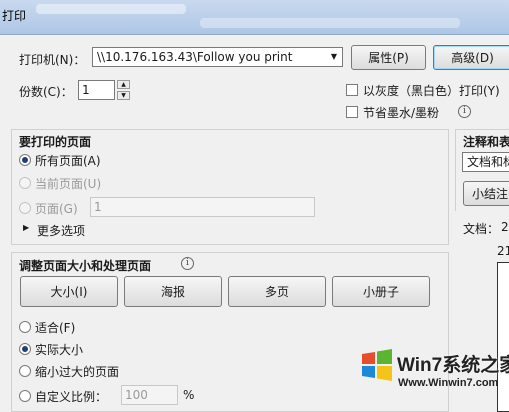 This screenshot has width=509, height=412. What do you see at coordinates (505, 227) in the screenshot?
I see `document-size-value: 2` at bounding box center [505, 227].